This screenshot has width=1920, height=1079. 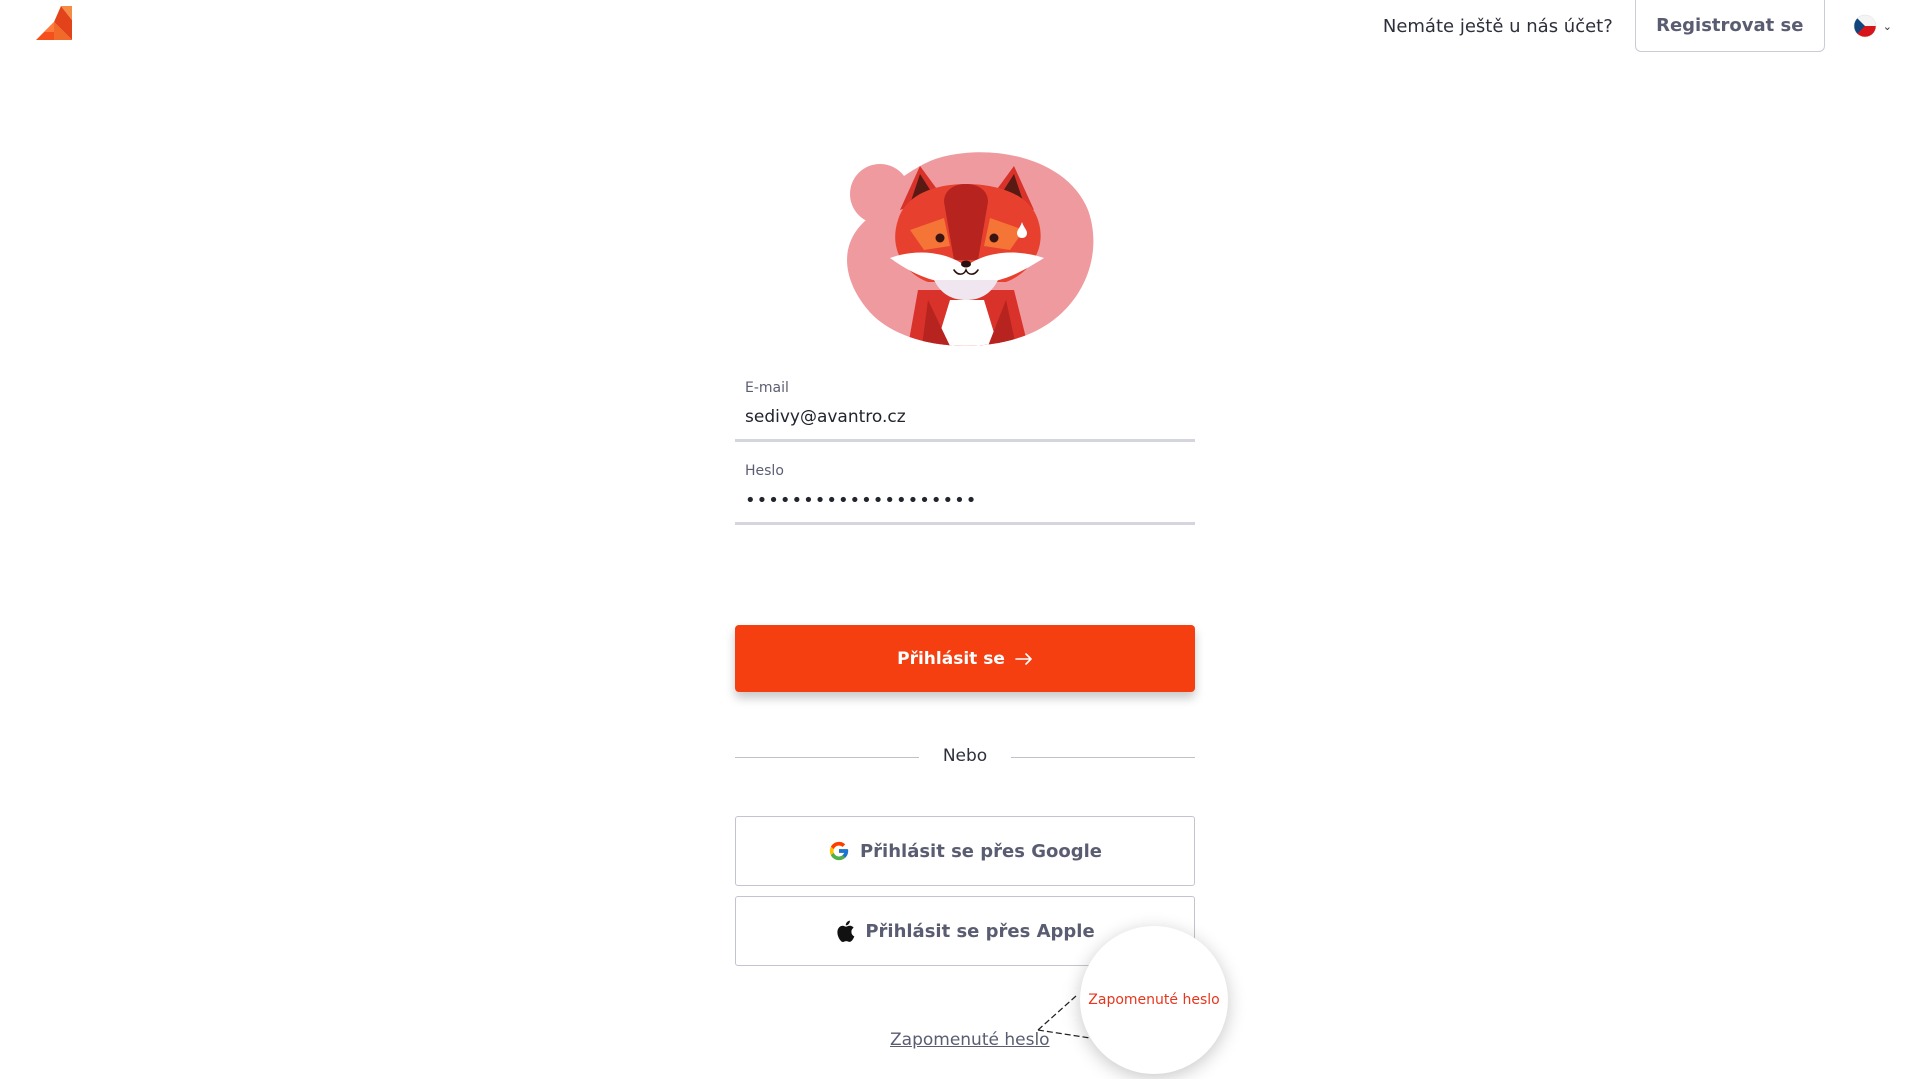 I want to click on email-field: E-mail, so click(x=965, y=411).